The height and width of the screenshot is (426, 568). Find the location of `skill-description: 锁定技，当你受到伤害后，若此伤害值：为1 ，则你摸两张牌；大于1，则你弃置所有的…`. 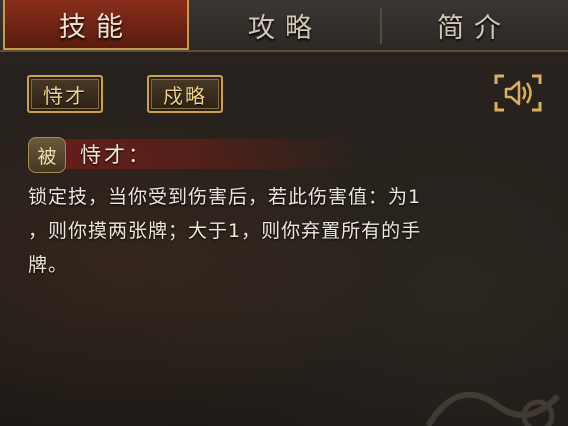

skill-description: 锁定技，当你受到伤害后，若此伤害值：为1 ，则你摸两张牌；大于1，则你弃置所有的… is located at coordinates (225, 231).